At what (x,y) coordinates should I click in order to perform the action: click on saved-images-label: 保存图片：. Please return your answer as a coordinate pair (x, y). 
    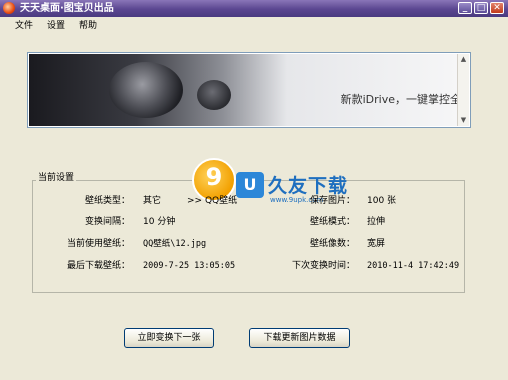
    Looking at the image, I should click on (332, 201).